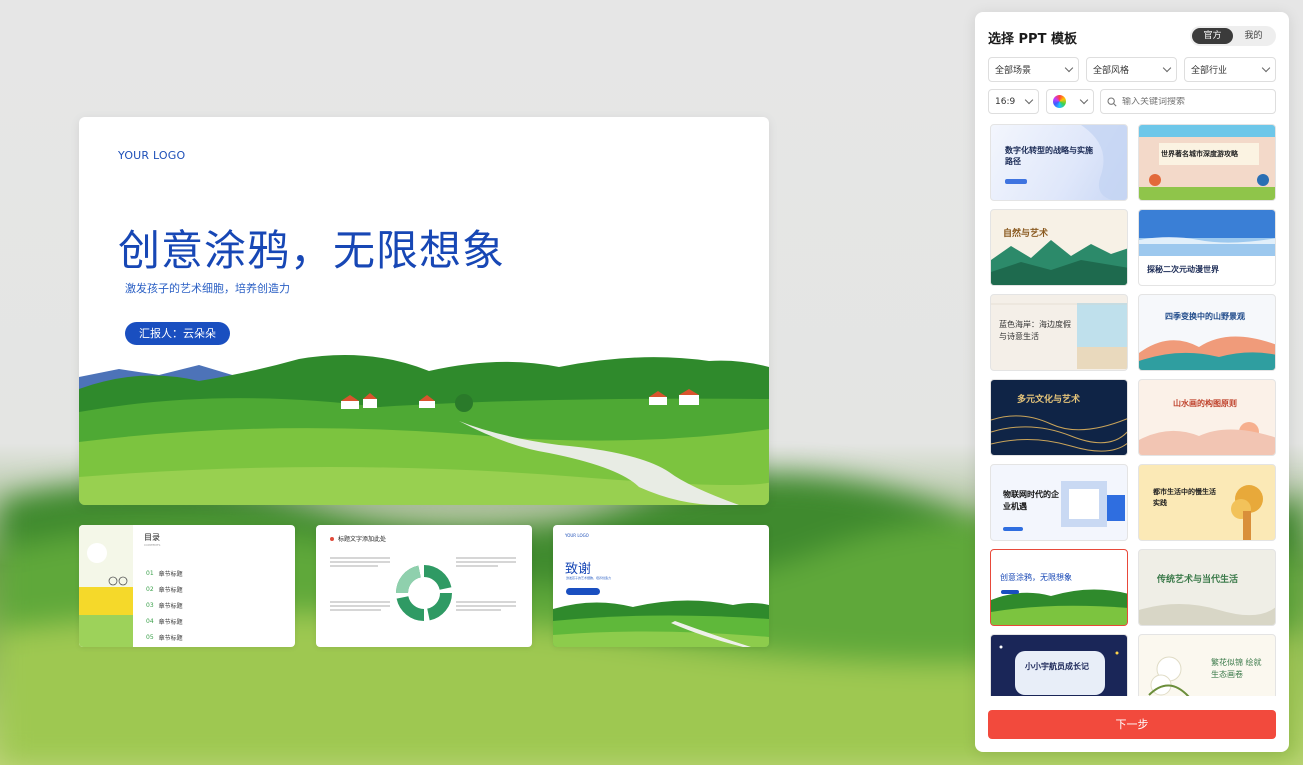 This screenshot has width=1303, height=765. What do you see at coordinates (1207, 332) in the screenshot?
I see `template-card: 四季变换中的山野景观` at bounding box center [1207, 332].